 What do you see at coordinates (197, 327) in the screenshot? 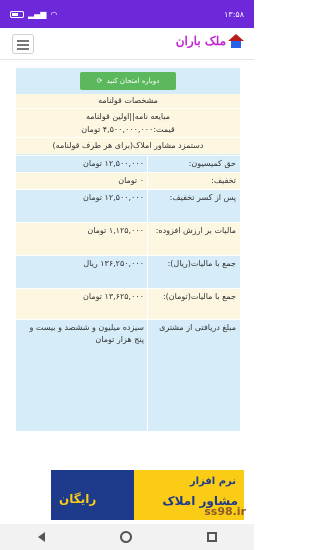
I see `row-label: مبلغ دریافتی از مشتری` at bounding box center [197, 327].